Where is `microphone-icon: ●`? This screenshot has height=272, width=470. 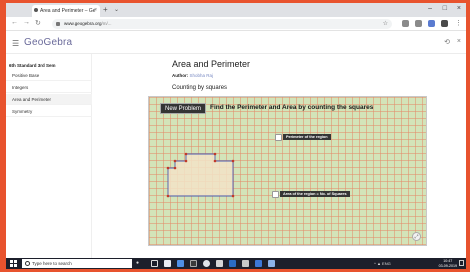
microphone-icon: ● is located at coordinates (137, 263).